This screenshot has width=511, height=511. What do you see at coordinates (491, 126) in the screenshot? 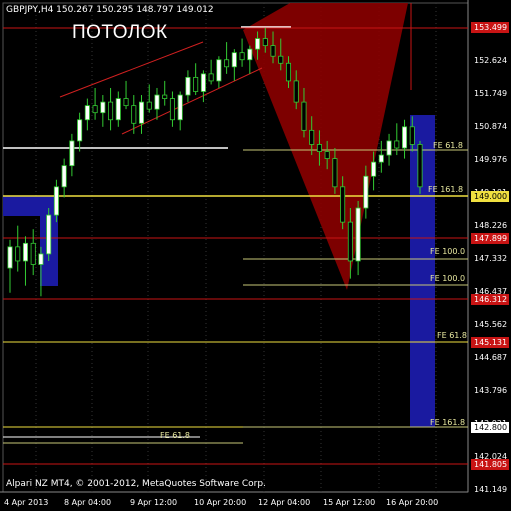
I see `price-tick: 150.874` at bounding box center [491, 126].